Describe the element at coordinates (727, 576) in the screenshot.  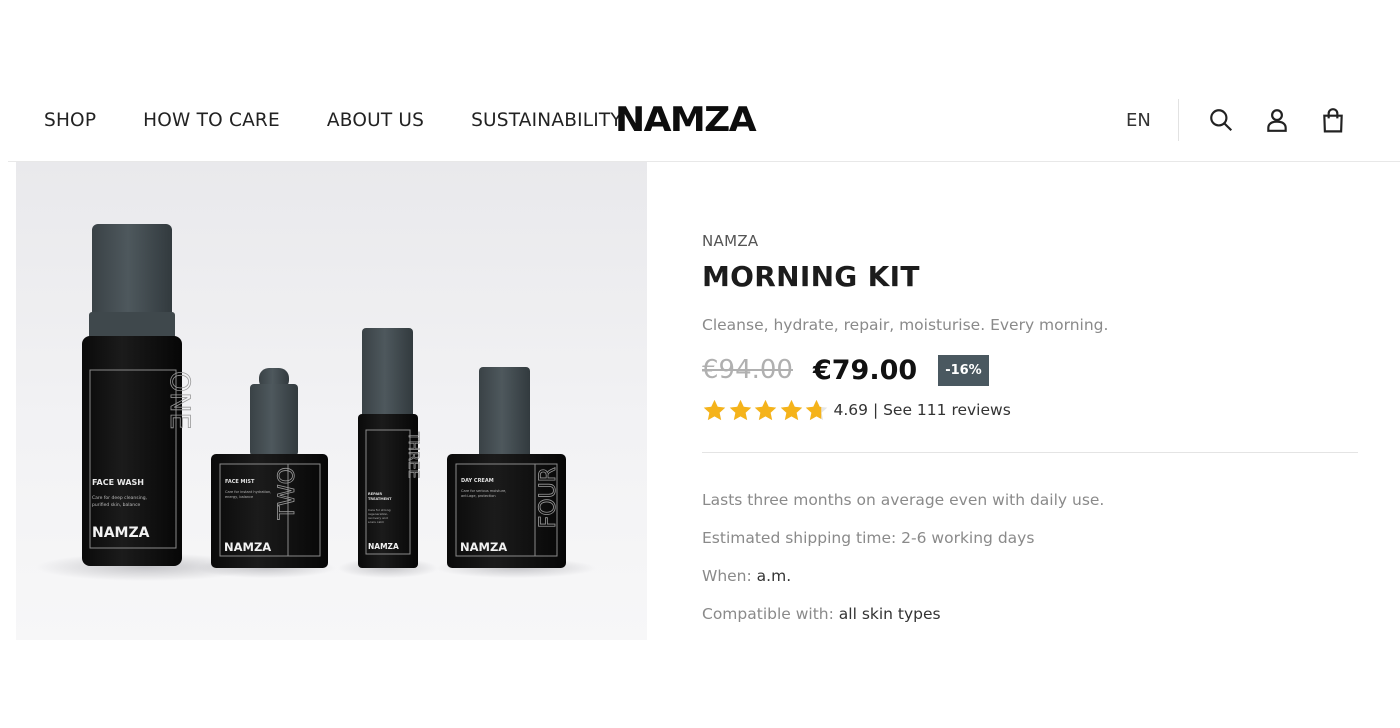
I see `detail-when-label: When:` at that location.